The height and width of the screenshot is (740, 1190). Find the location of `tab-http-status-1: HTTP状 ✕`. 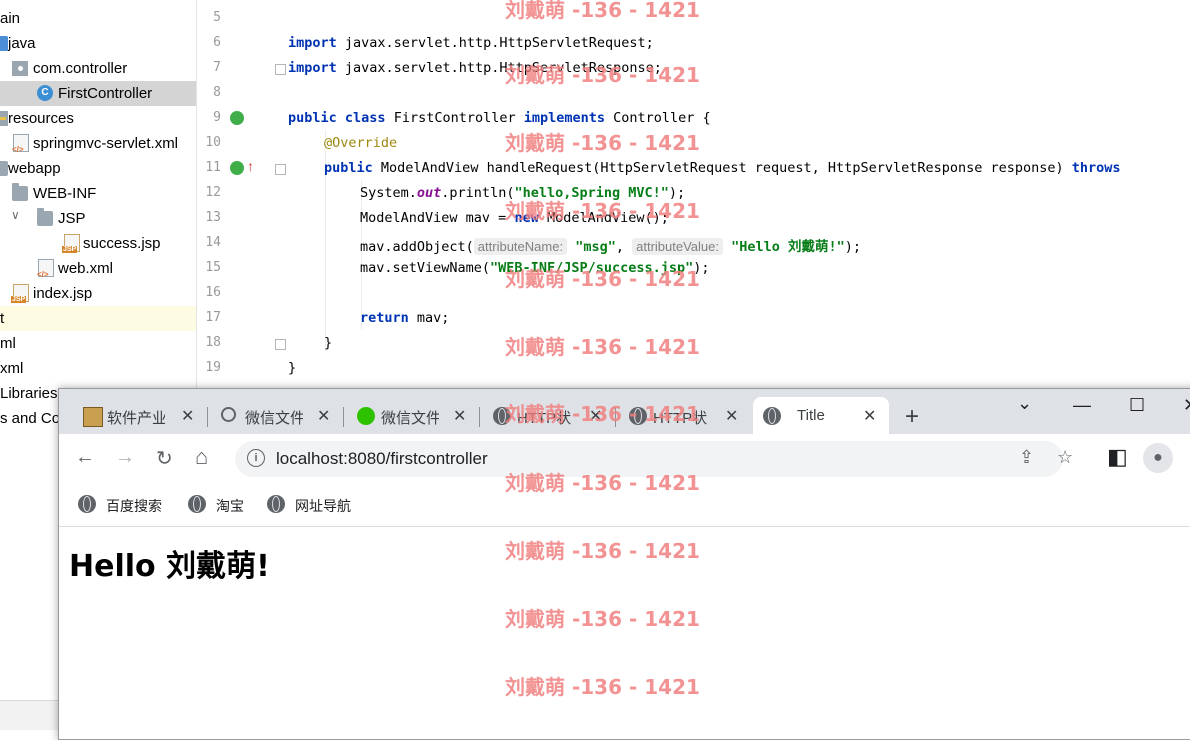

tab-http-status-1: HTTP状 ✕ is located at coordinates (548, 415).